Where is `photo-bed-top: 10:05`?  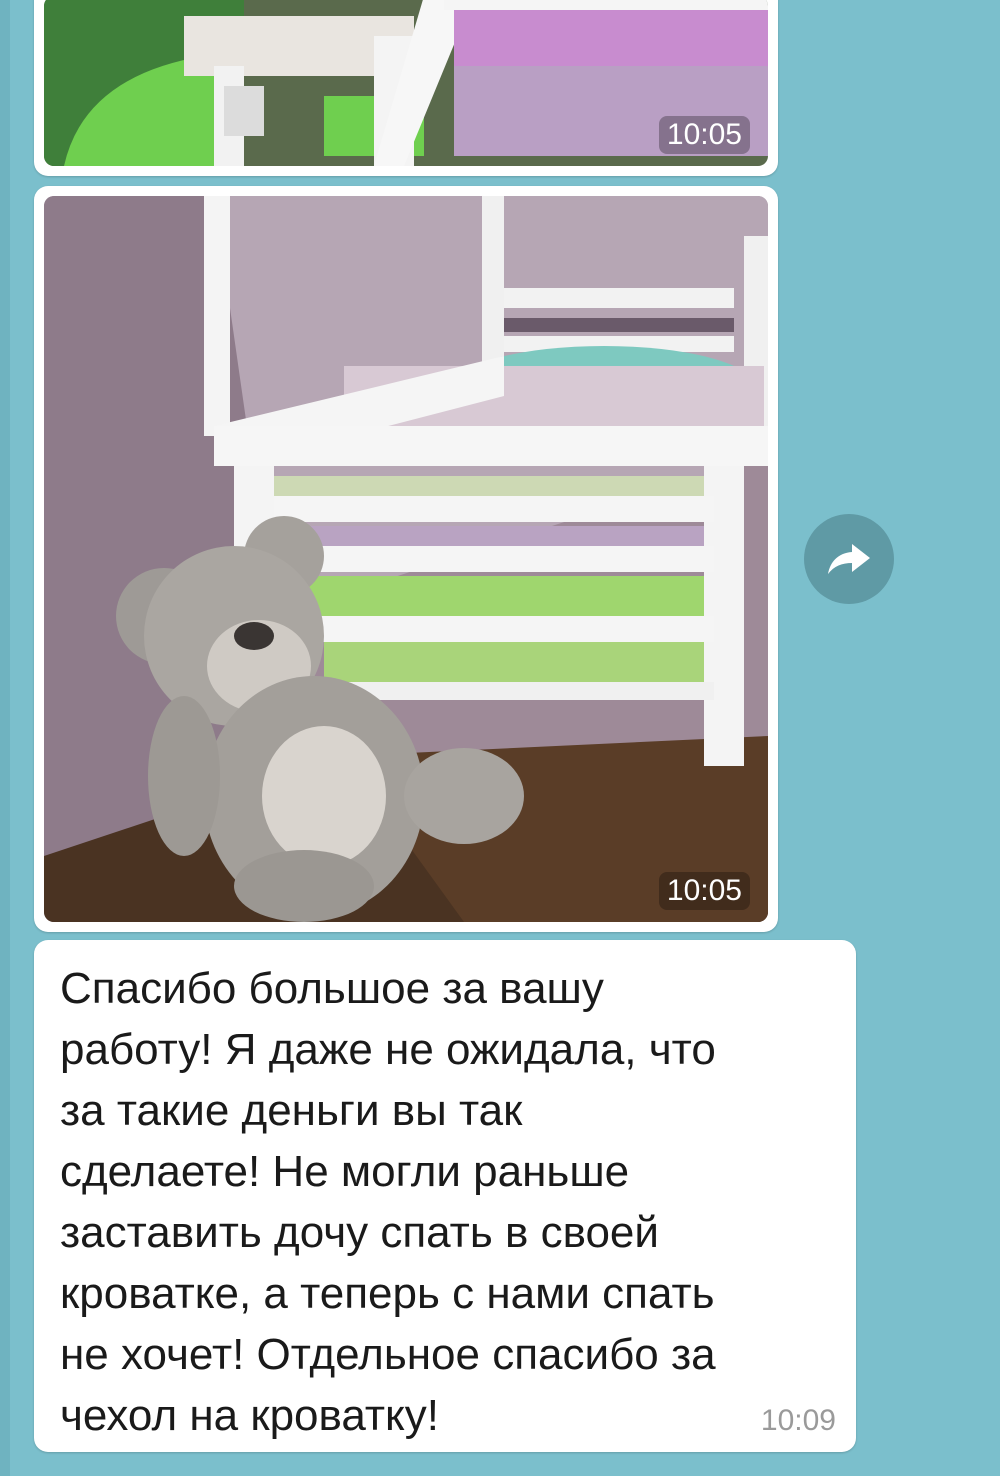
photo-bed-top: 10:05 is located at coordinates (406, 83).